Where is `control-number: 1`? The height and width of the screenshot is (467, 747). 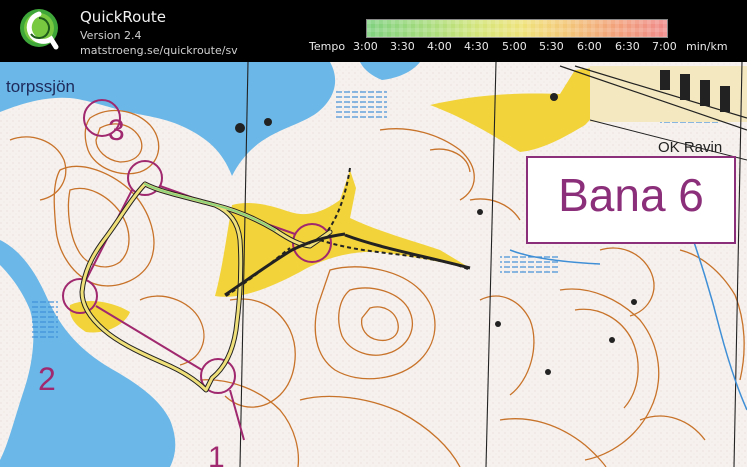 control-number: 1 is located at coordinates (216, 454).